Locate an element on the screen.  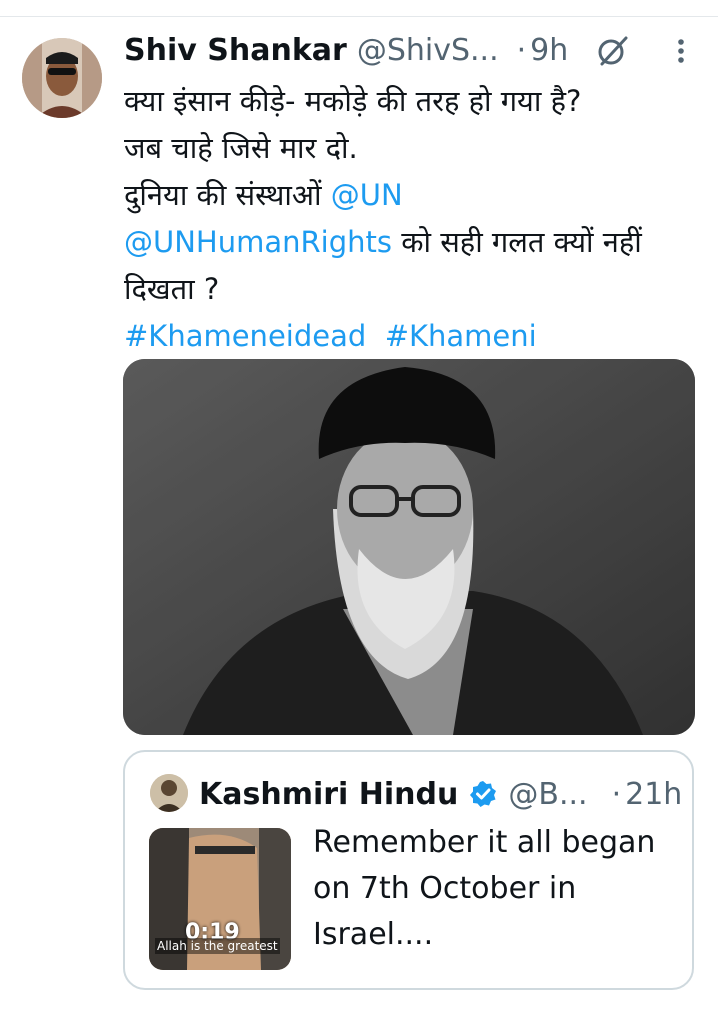
tweet-time: 9h is located at coordinates (549, 50).